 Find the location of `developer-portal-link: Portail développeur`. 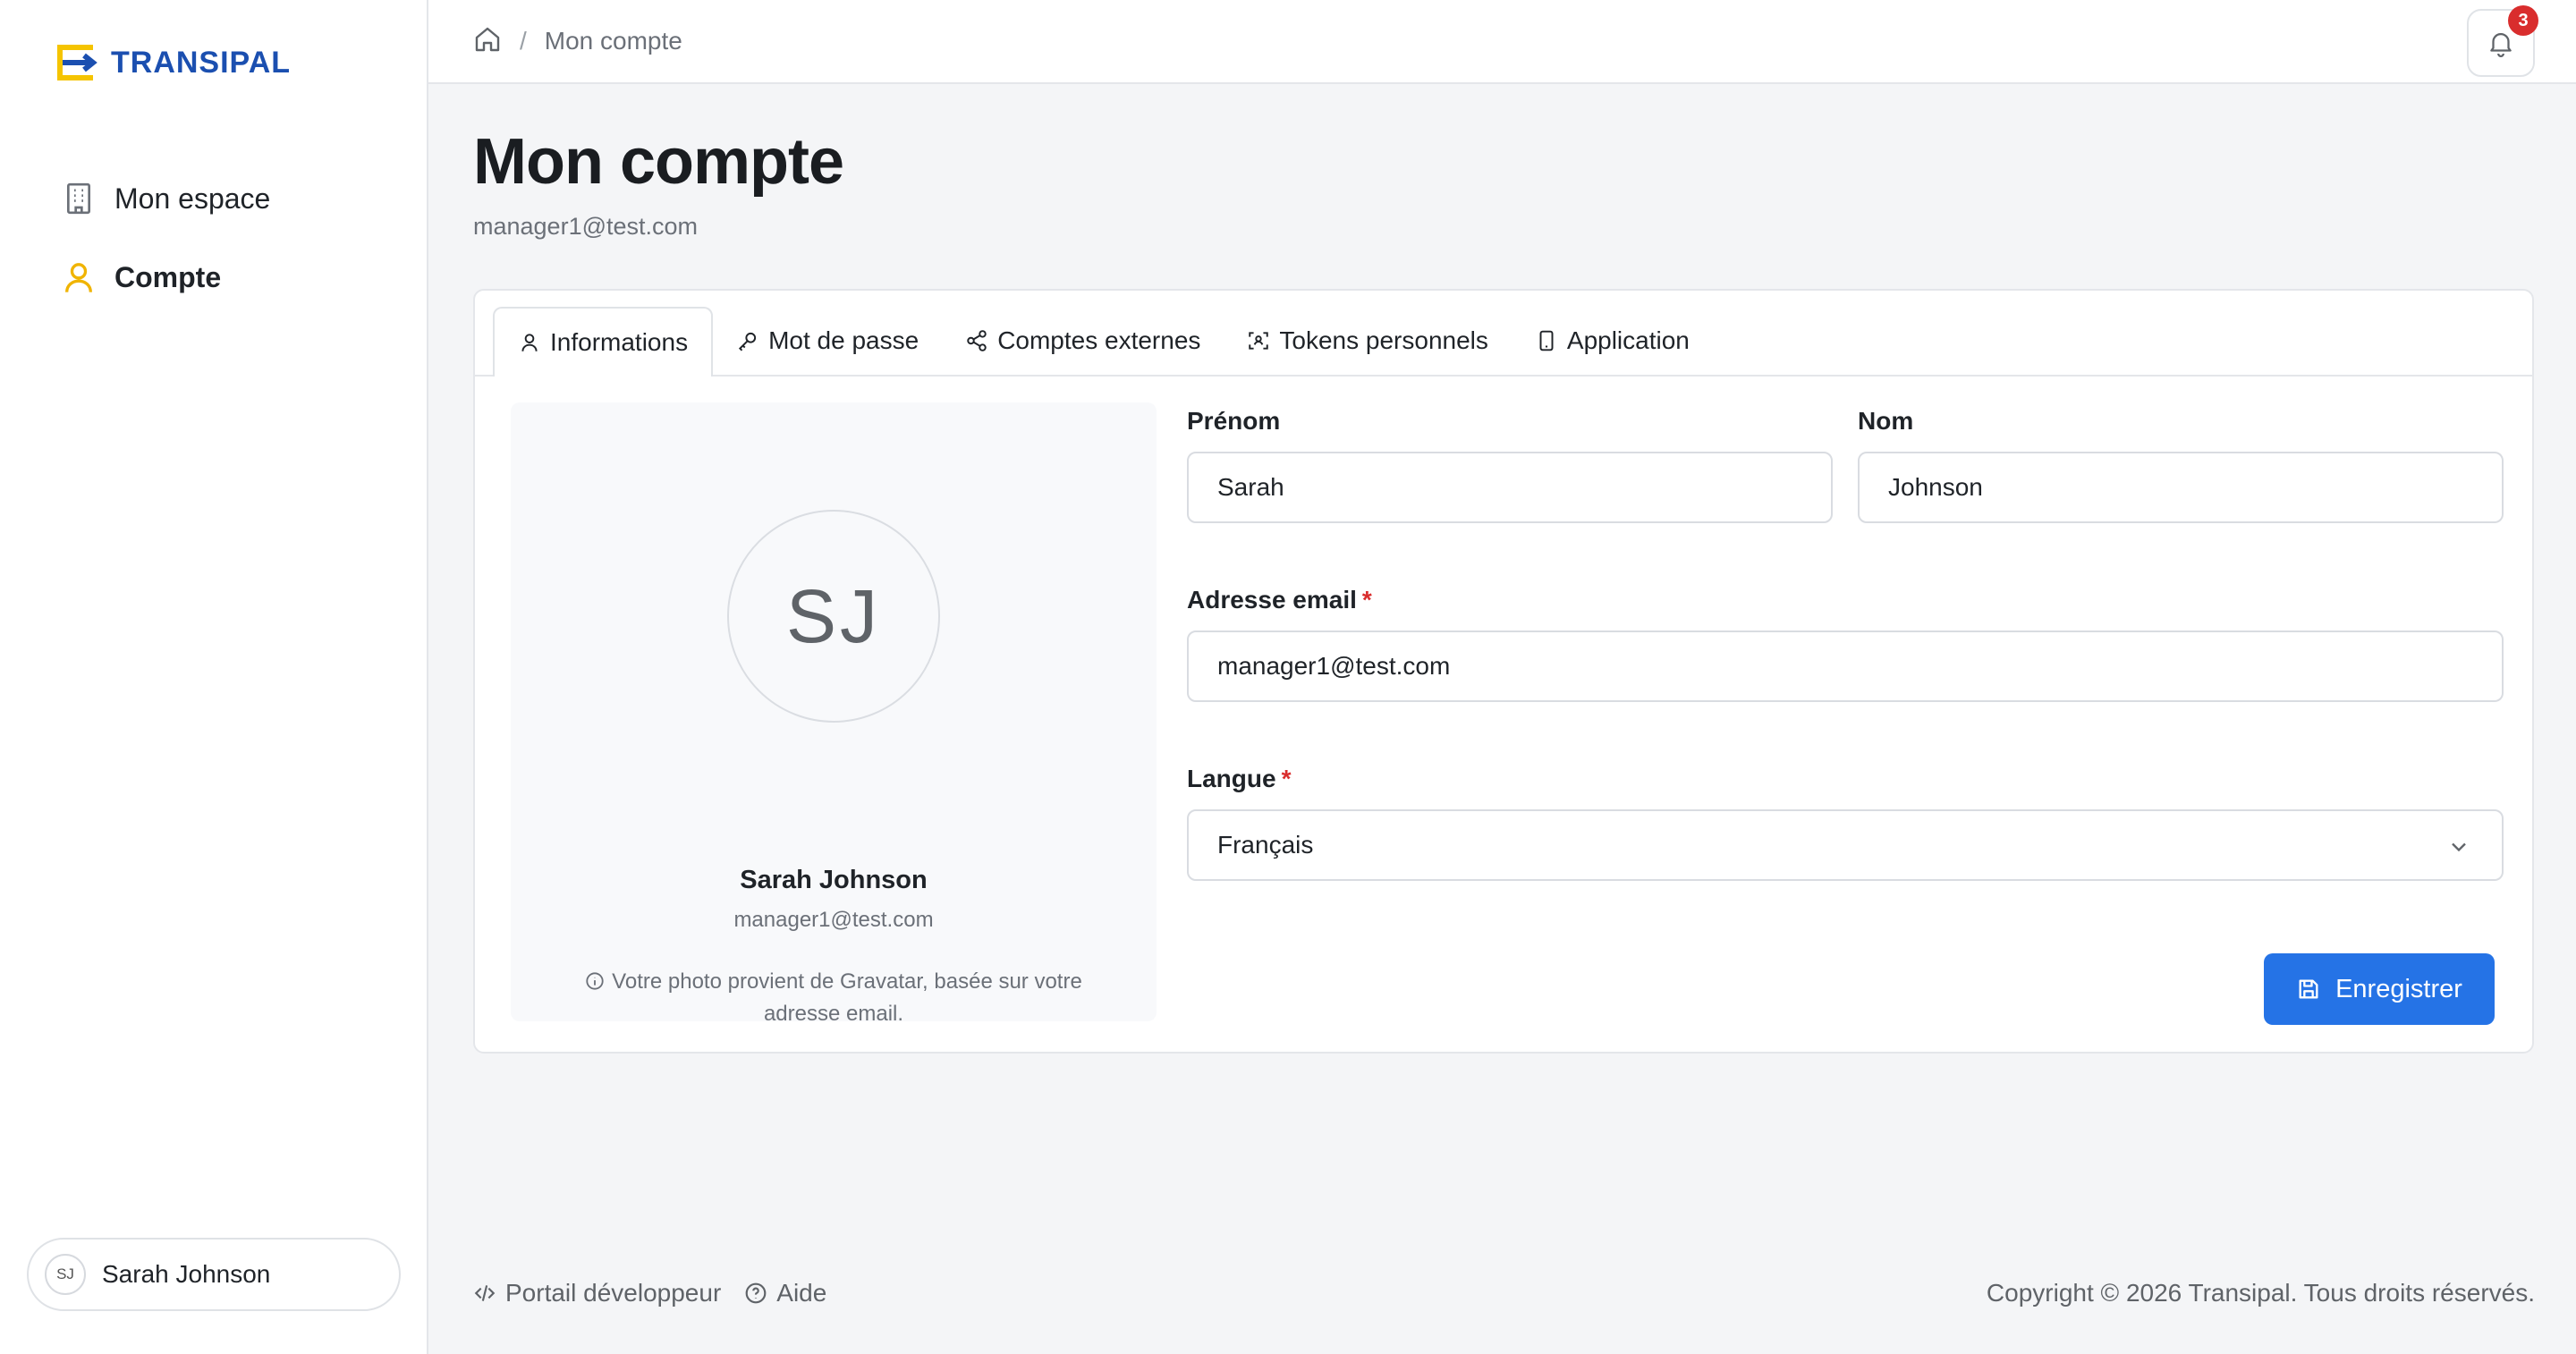

developer-portal-link: Portail développeur is located at coordinates (597, 1293).